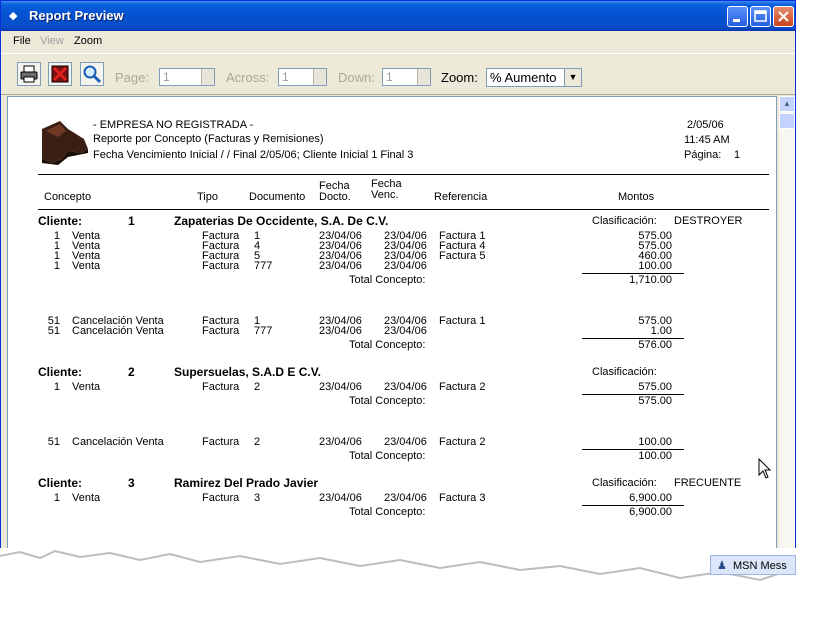 The image size is (813, 629). Describe the element at coordinates (708, 483) in the screenshot. I see `classification-value: FRECUENTE` at that location.